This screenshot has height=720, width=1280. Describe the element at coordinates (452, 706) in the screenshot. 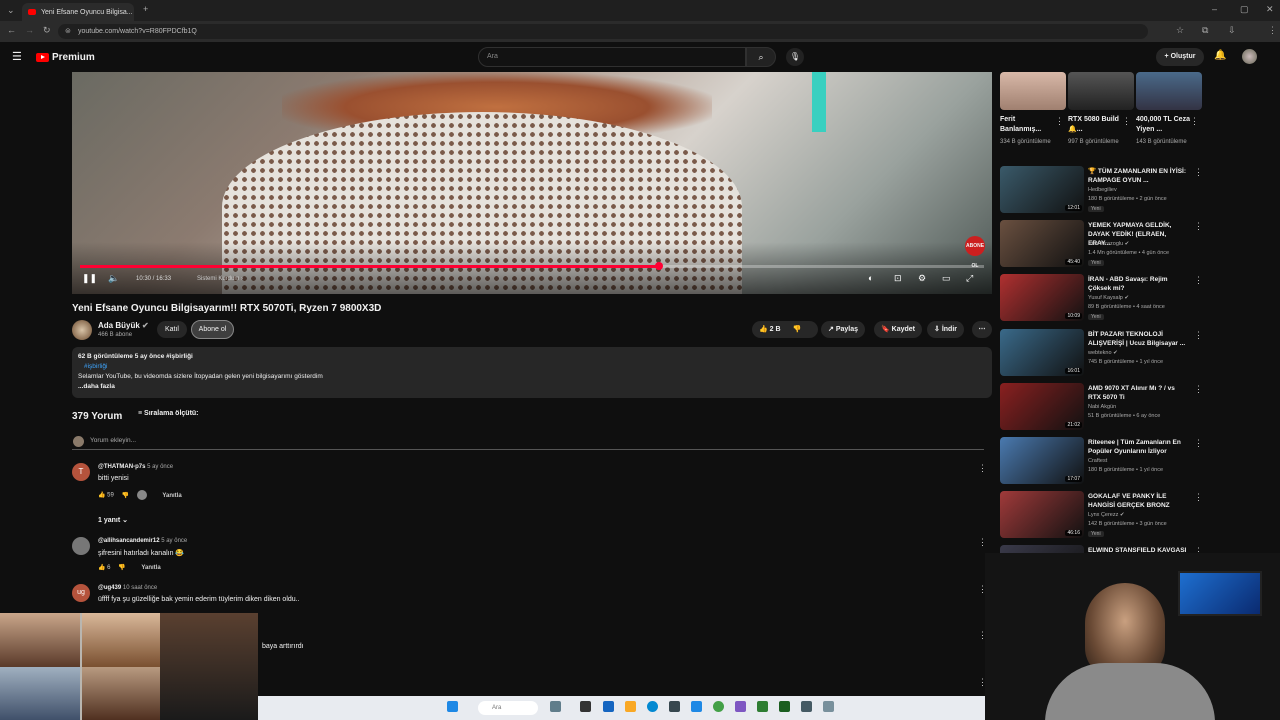

I see `windows-icon` at that location.